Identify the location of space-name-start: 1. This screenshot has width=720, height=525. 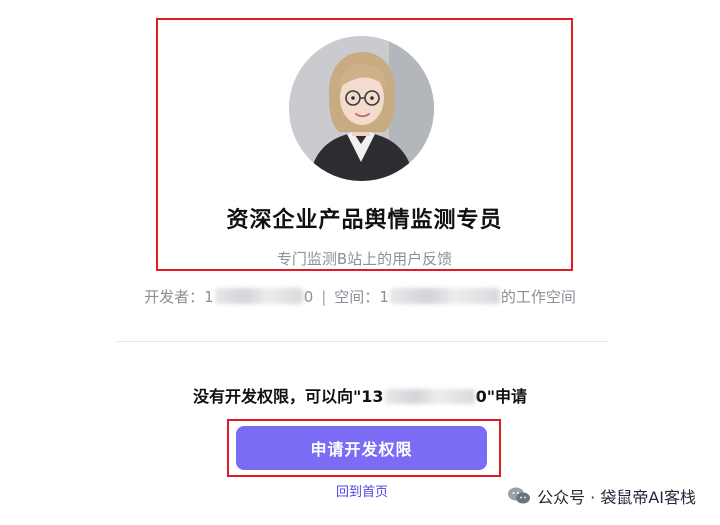
(384, 297).